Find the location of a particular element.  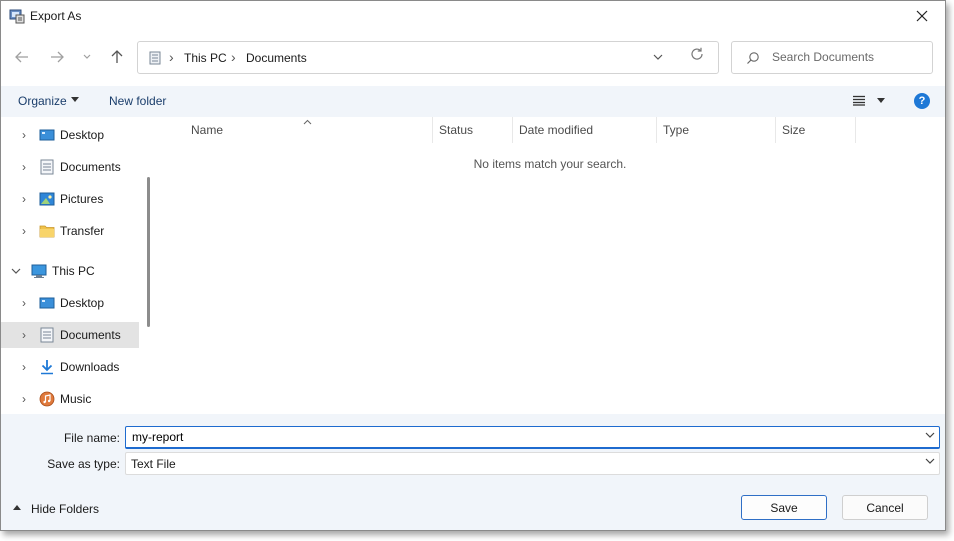

hide-folders-label: Hide Folders is located at coordinates (65, 509).